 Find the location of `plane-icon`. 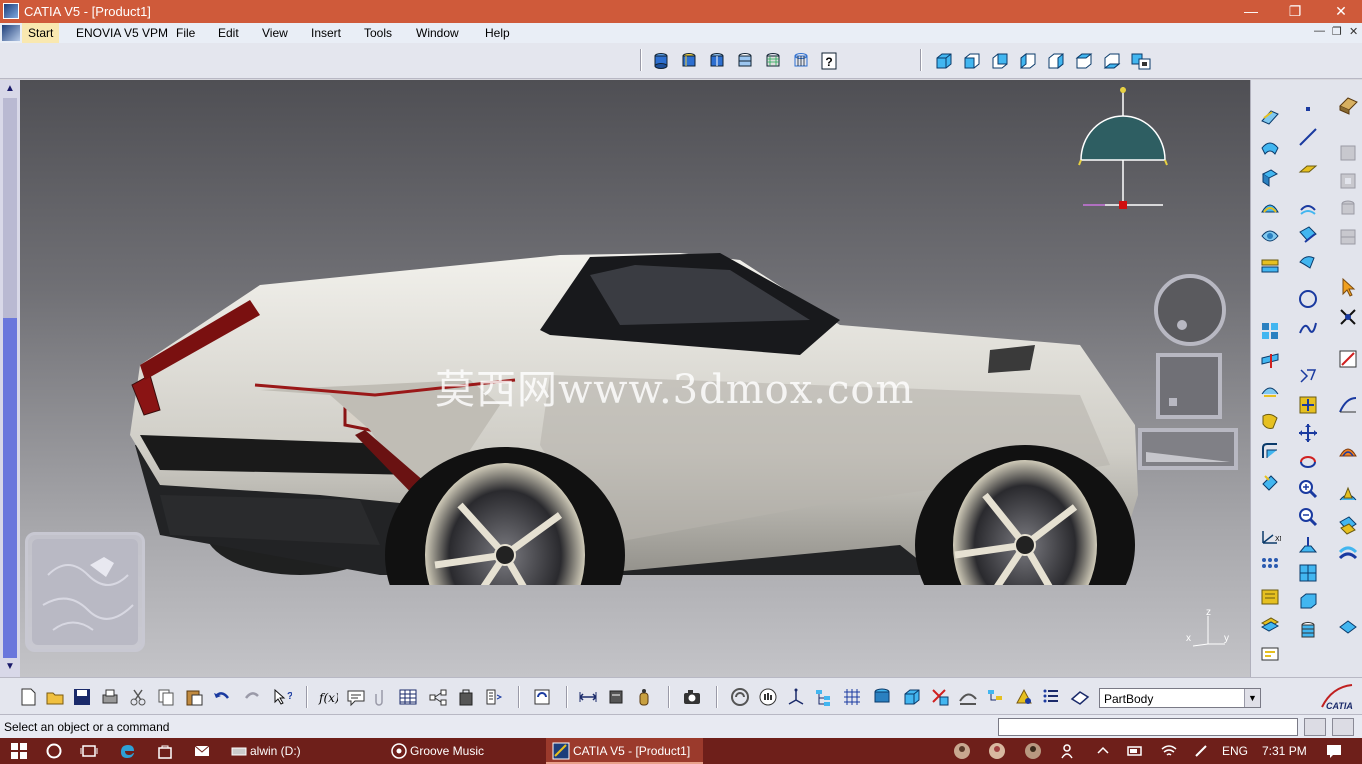

plane-icon is located at coordinates (1308, 169).